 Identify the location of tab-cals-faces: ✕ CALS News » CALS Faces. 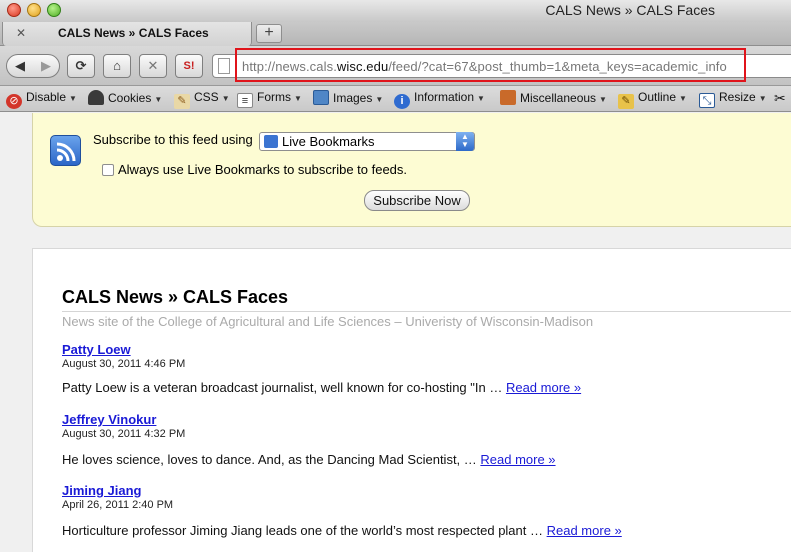
(127, 34).